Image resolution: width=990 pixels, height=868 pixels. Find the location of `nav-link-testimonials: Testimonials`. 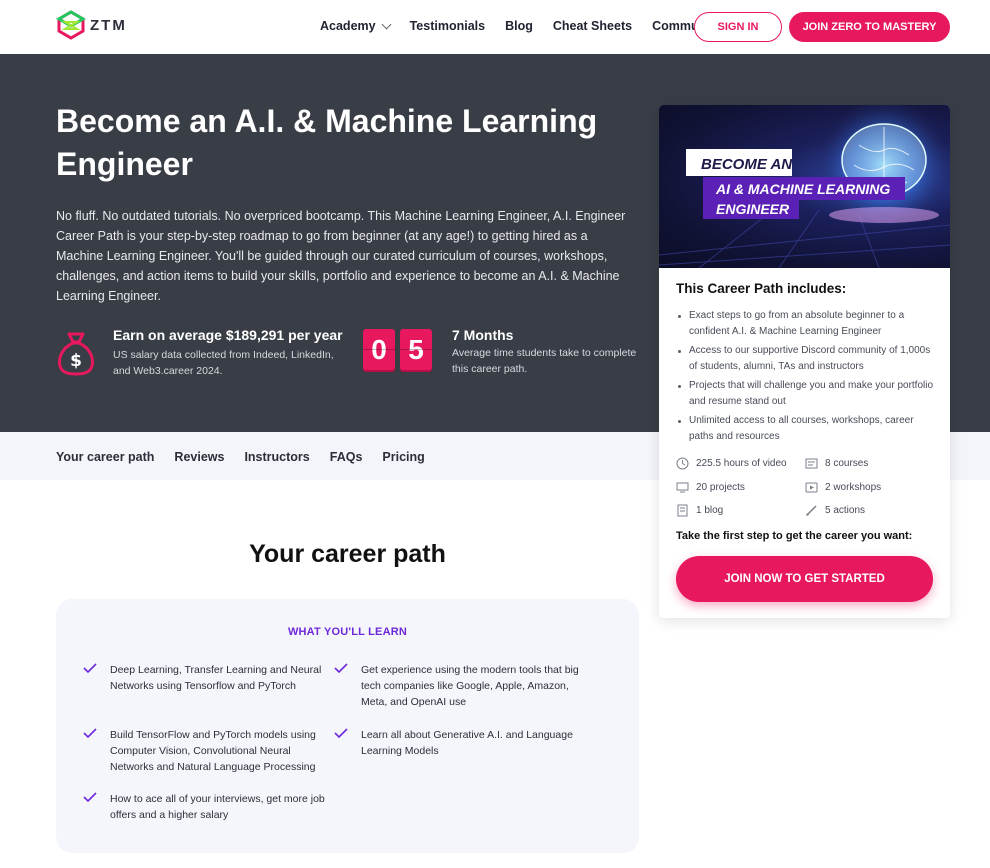

nav-link-testimonials: Testimonials is located at coordinates (447, 26).